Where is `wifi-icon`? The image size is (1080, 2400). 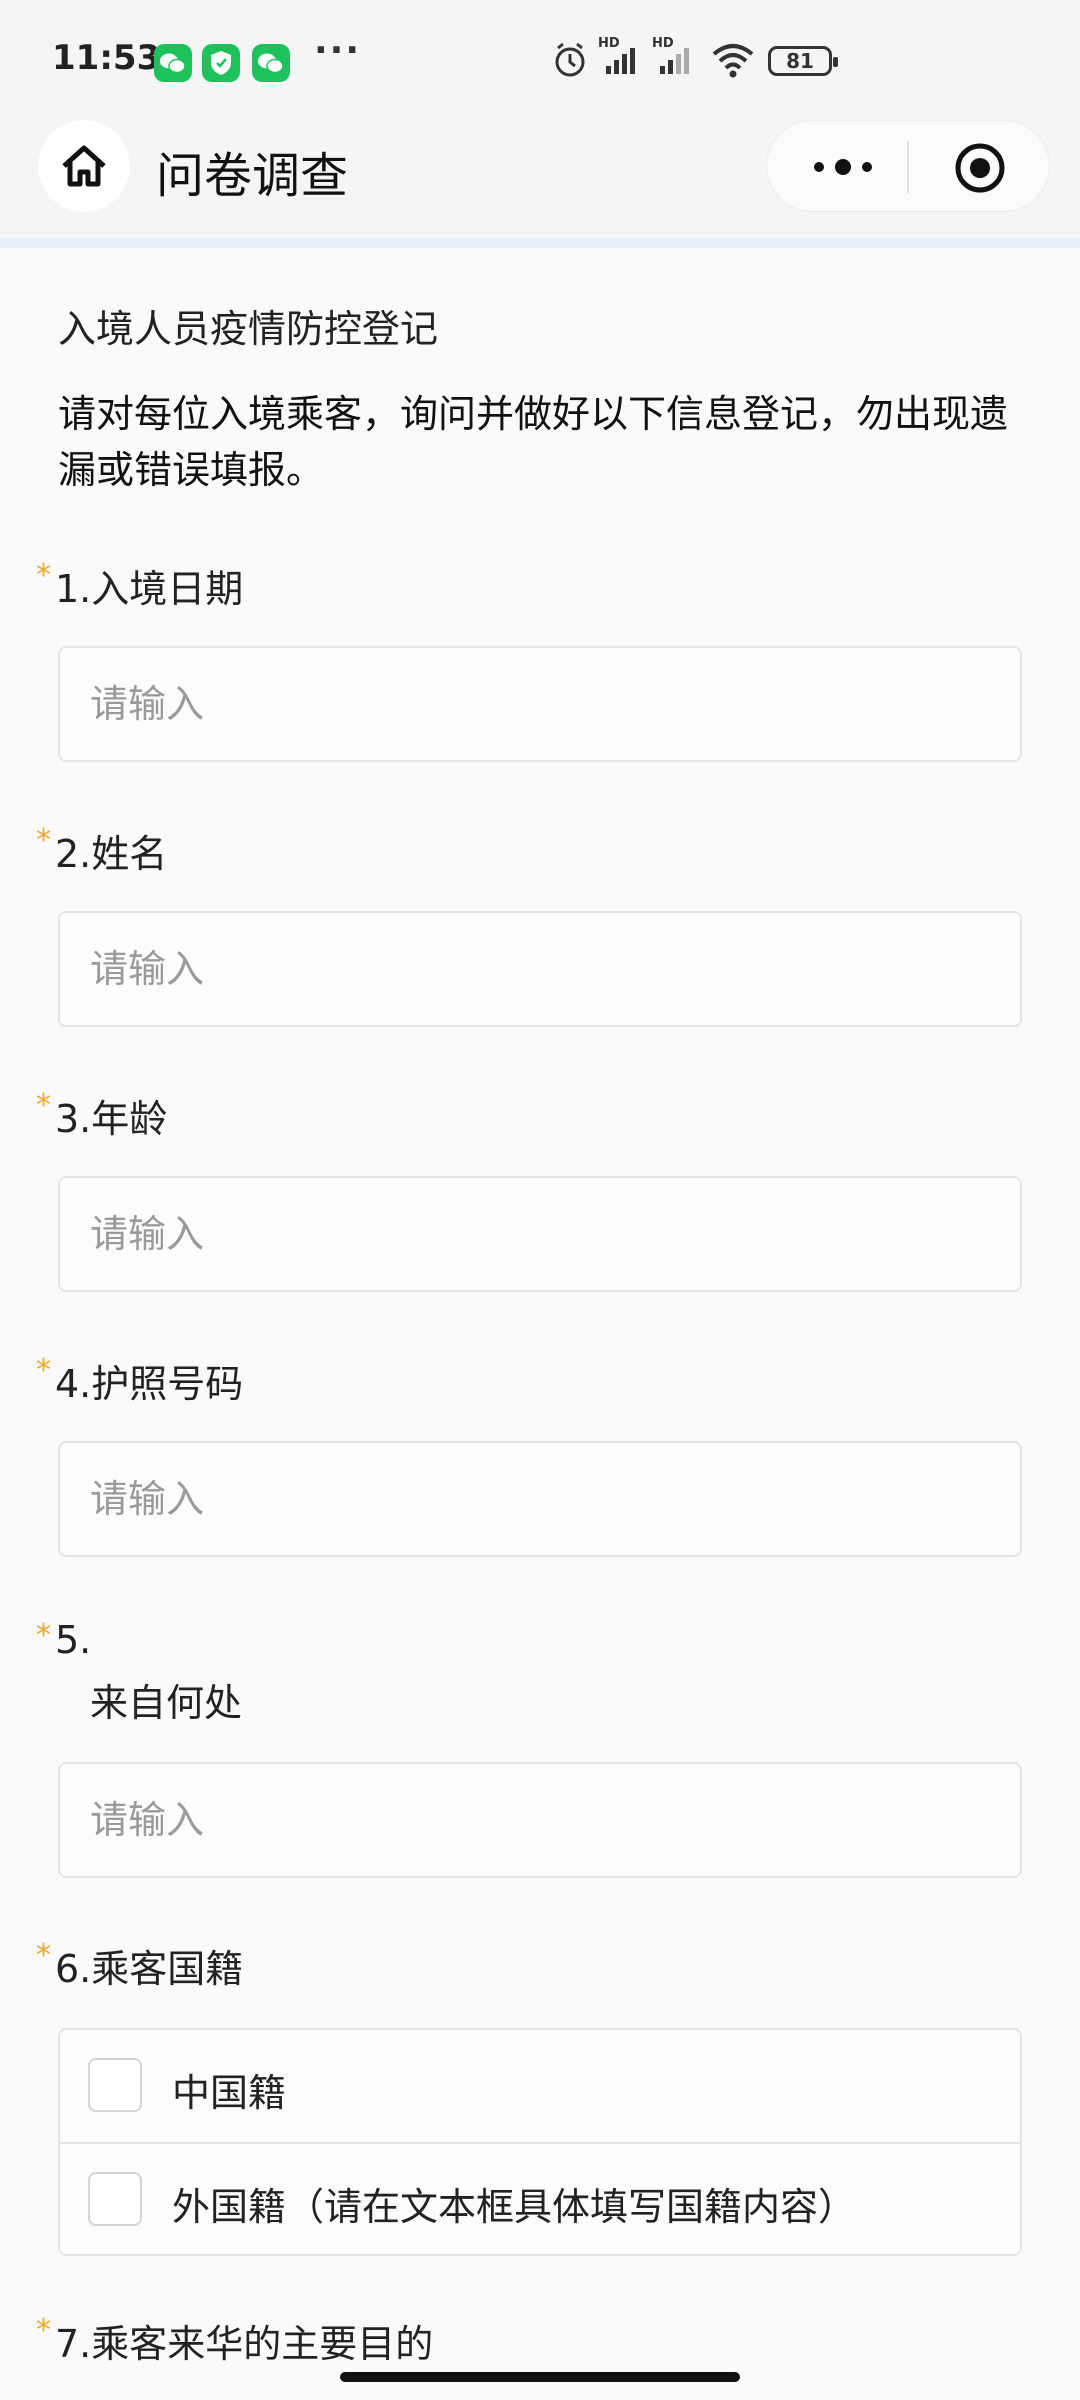
wifi-icon is located at coordinates (733, 61).